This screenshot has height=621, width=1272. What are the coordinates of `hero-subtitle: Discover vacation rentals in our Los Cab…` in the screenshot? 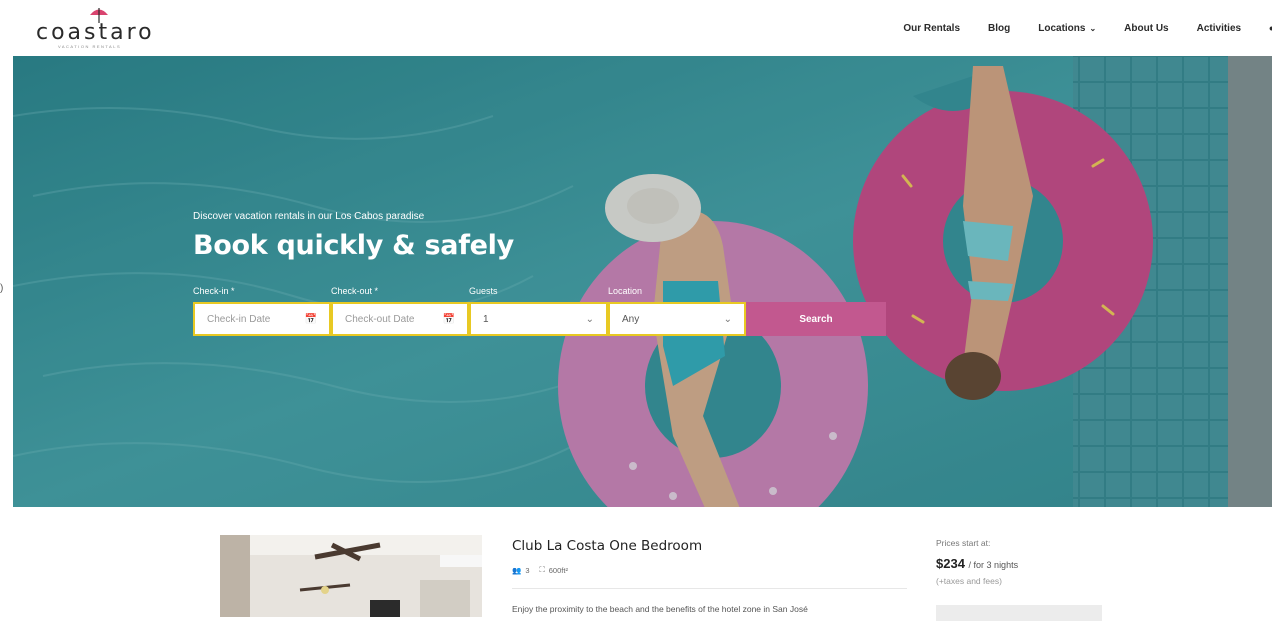 It's located at (309, 216).